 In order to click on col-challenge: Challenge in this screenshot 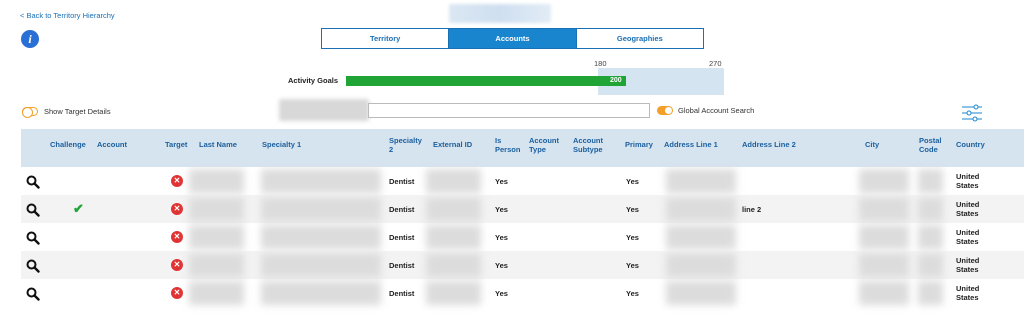, I will do `click(68, 144)`.